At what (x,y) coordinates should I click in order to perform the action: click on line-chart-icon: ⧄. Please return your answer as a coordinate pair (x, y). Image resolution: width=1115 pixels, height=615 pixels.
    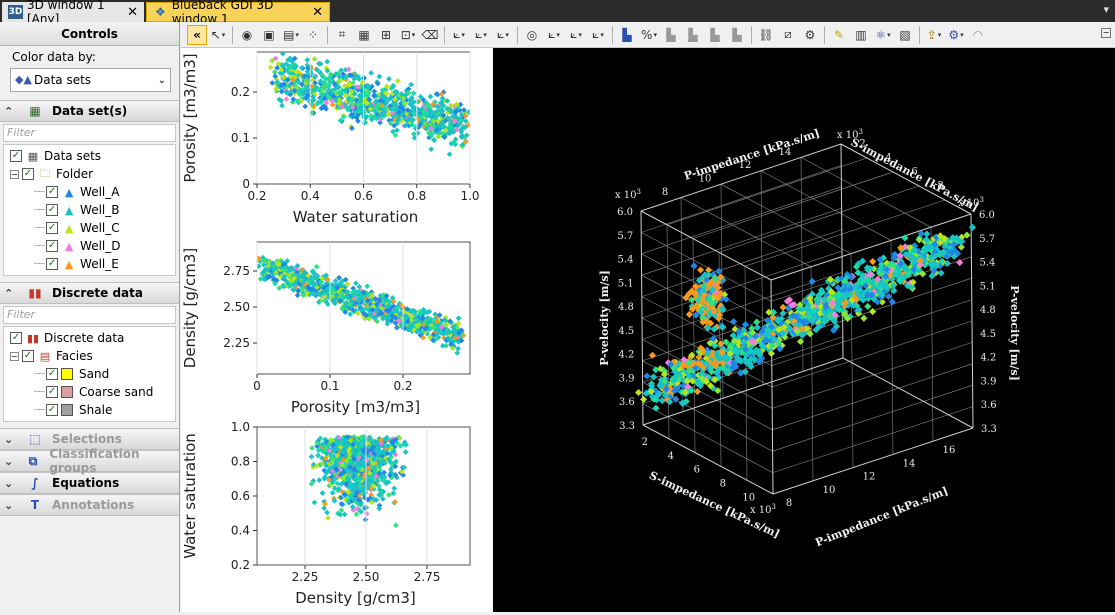
    Looking at the image, I should click on (788, 35).